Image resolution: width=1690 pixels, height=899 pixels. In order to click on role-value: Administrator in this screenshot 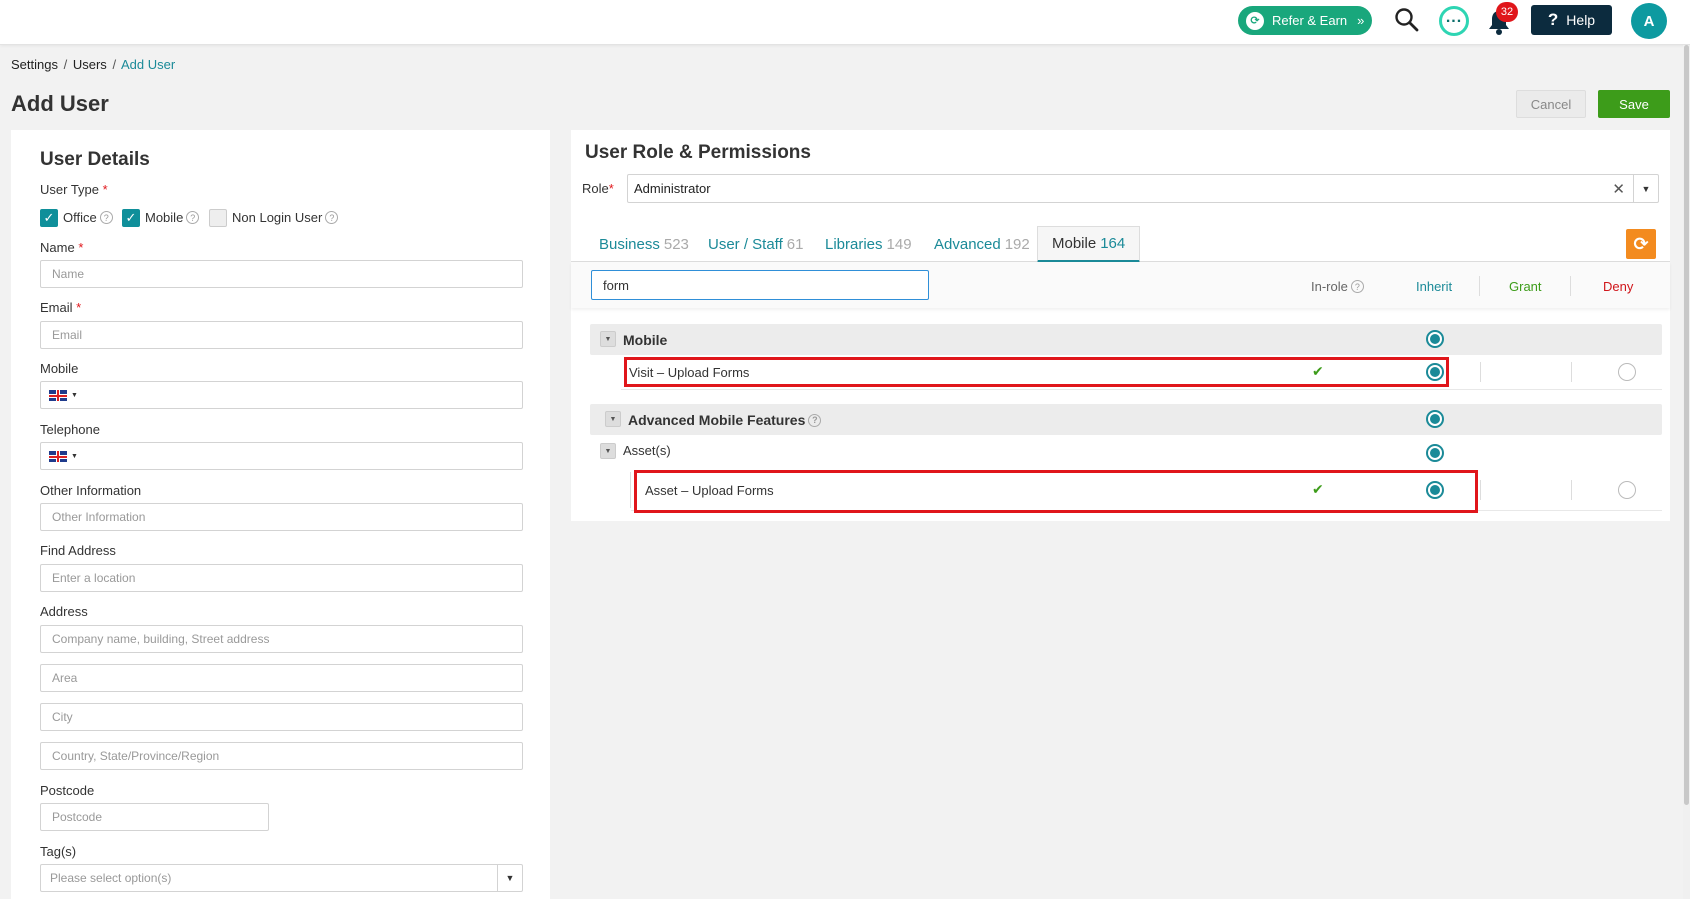, I will do `click(672, 188)`.